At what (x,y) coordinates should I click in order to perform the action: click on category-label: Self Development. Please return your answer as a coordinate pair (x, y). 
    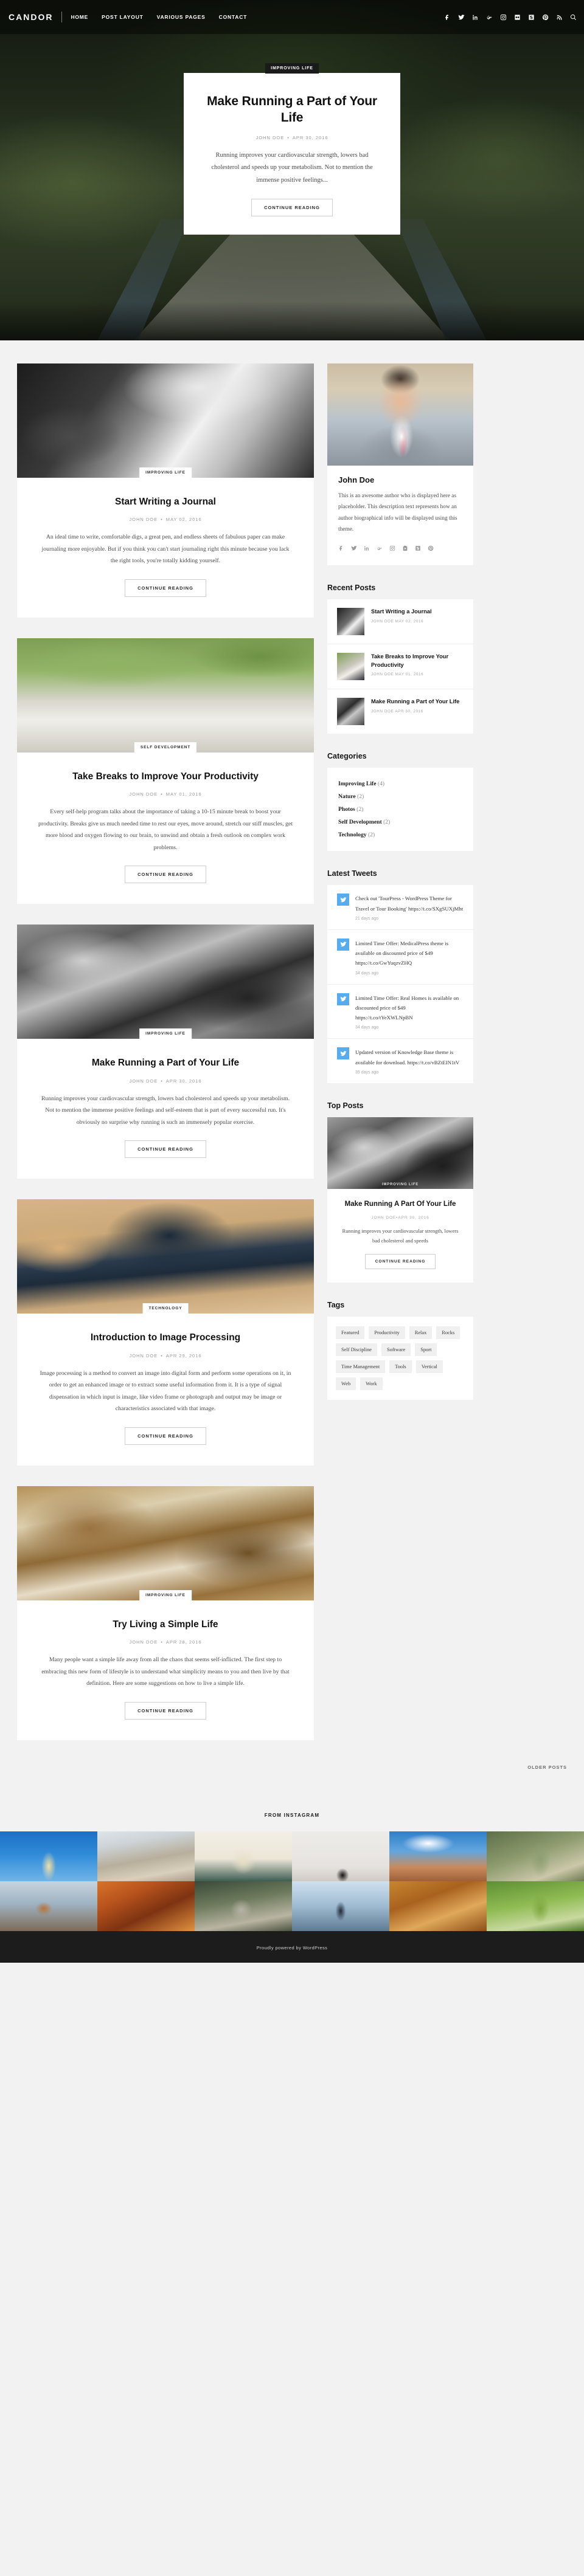
    Looking at the image, I should click on (360, 822).